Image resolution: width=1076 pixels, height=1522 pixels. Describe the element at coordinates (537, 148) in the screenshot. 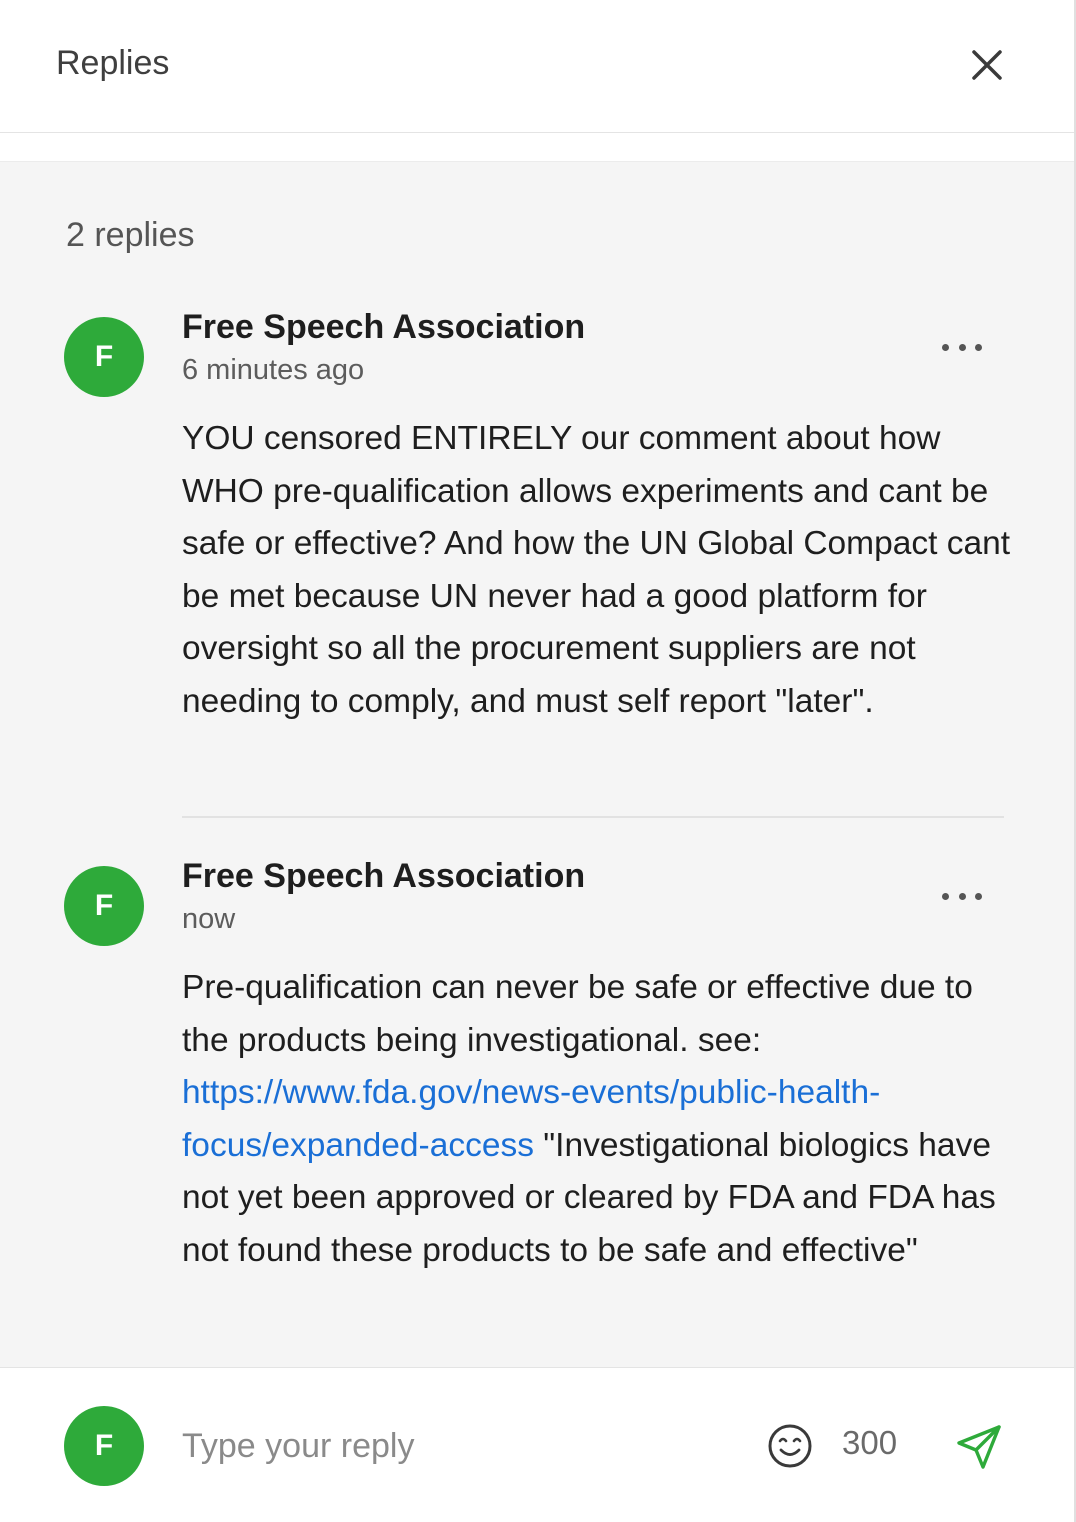

I see `header-spacer` at that location.